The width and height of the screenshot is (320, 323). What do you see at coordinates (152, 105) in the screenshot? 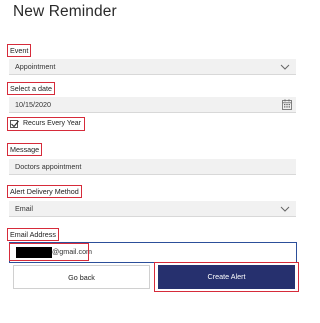
I see `date-input: 10/15/2020` at bounding box center [152, 105].